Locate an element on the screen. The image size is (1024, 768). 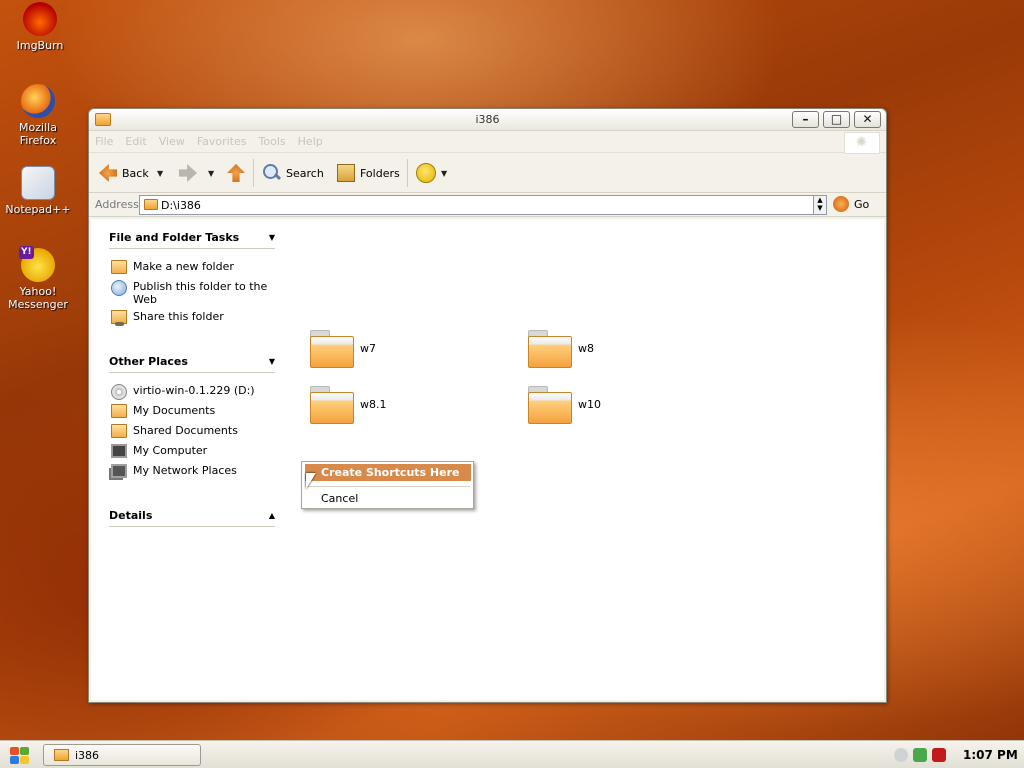
expand-icon: ▲ is located at coordinates (272, 515).